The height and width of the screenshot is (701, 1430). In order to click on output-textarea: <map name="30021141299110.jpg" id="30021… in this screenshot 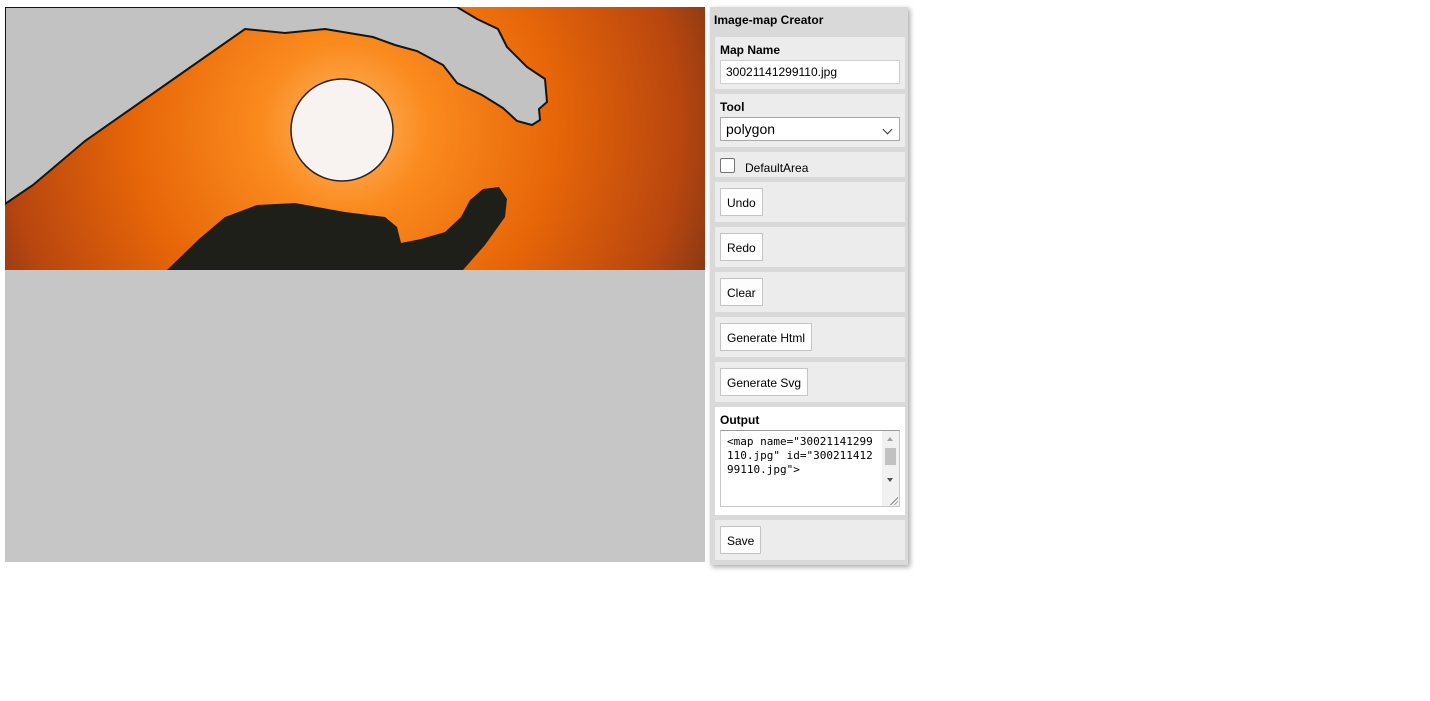, I will do `click(810, 468)`.